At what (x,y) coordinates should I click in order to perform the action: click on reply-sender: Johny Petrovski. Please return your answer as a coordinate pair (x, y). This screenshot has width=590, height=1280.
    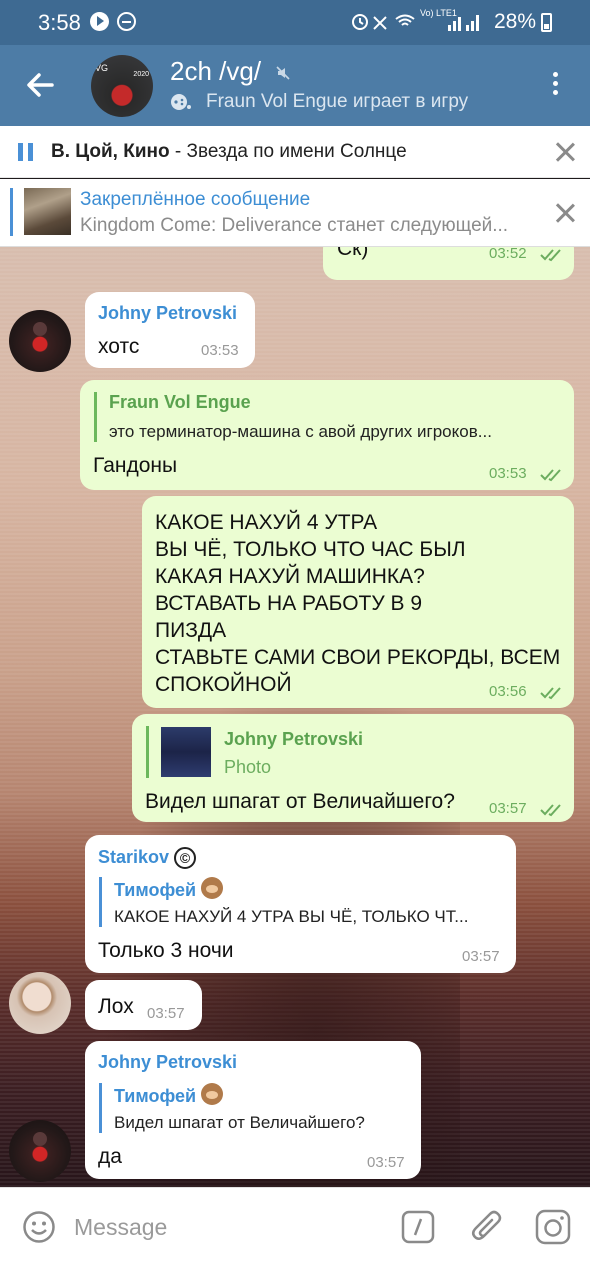
    Looking at the image, I should click on (293, 739).